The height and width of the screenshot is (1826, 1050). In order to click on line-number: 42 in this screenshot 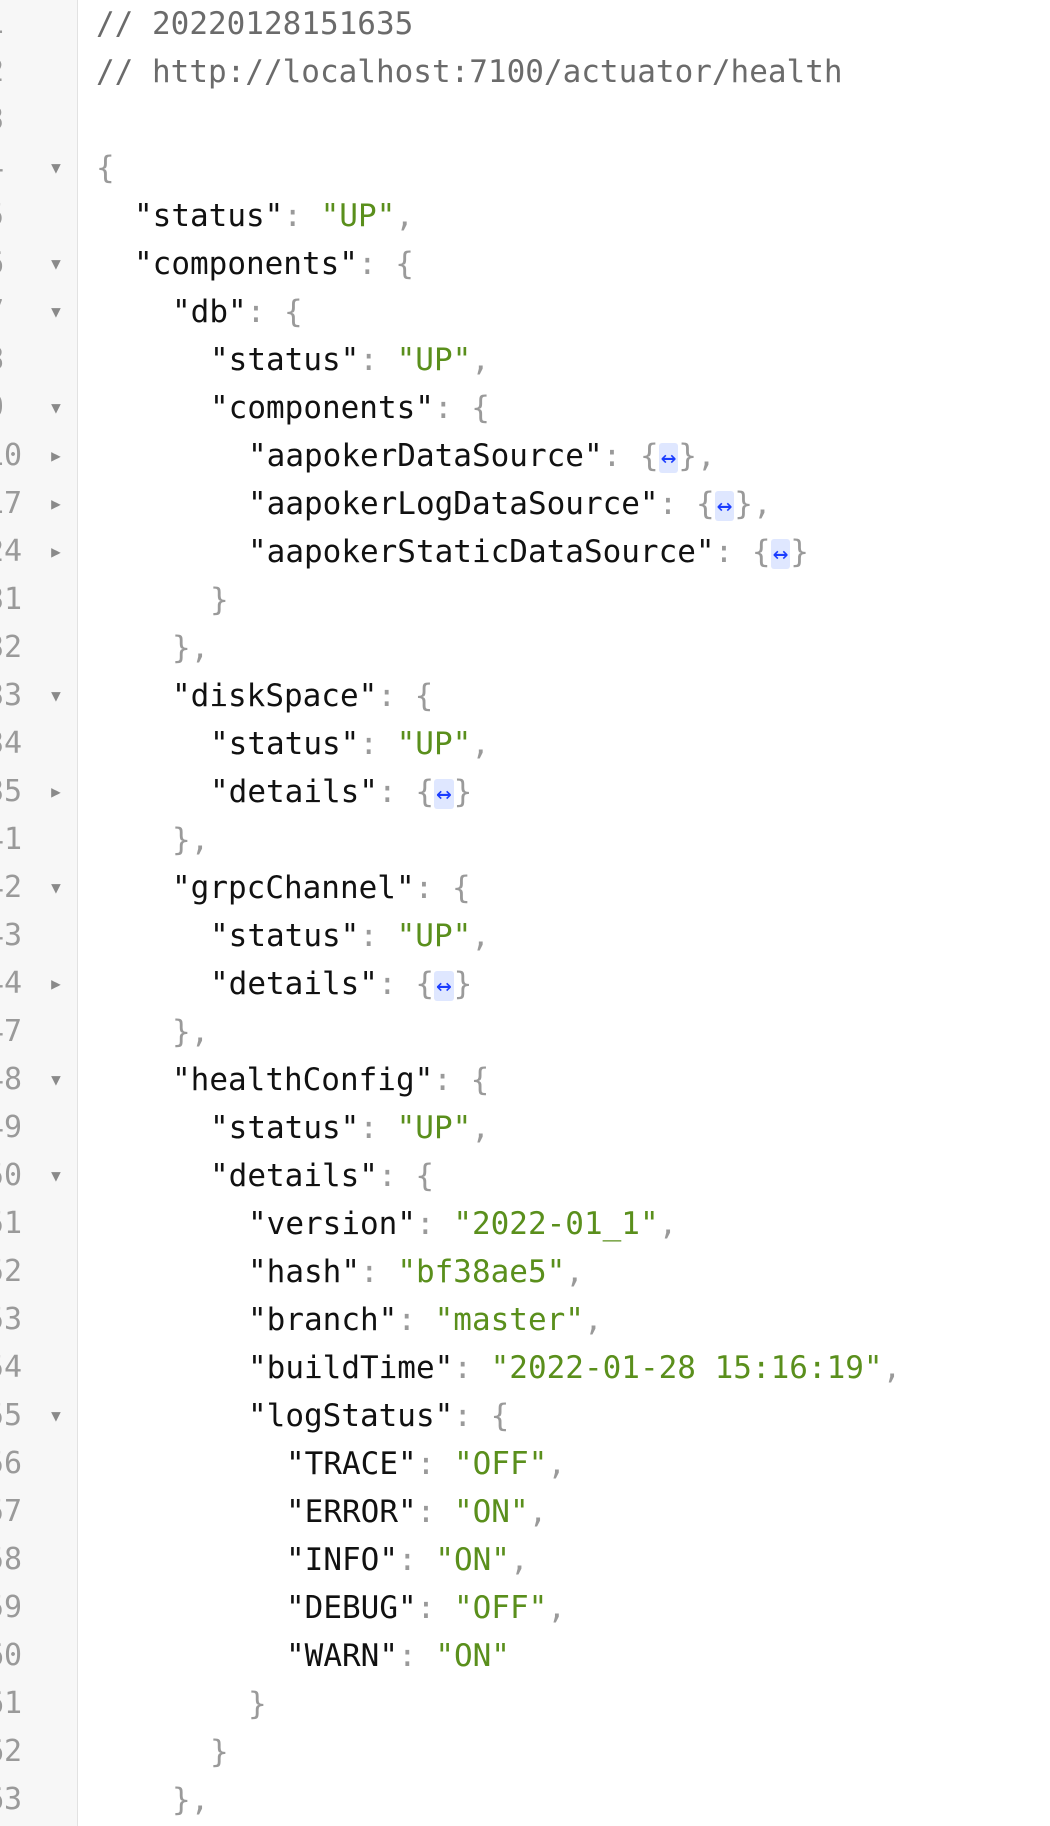, I will do `click(11, 887)`.